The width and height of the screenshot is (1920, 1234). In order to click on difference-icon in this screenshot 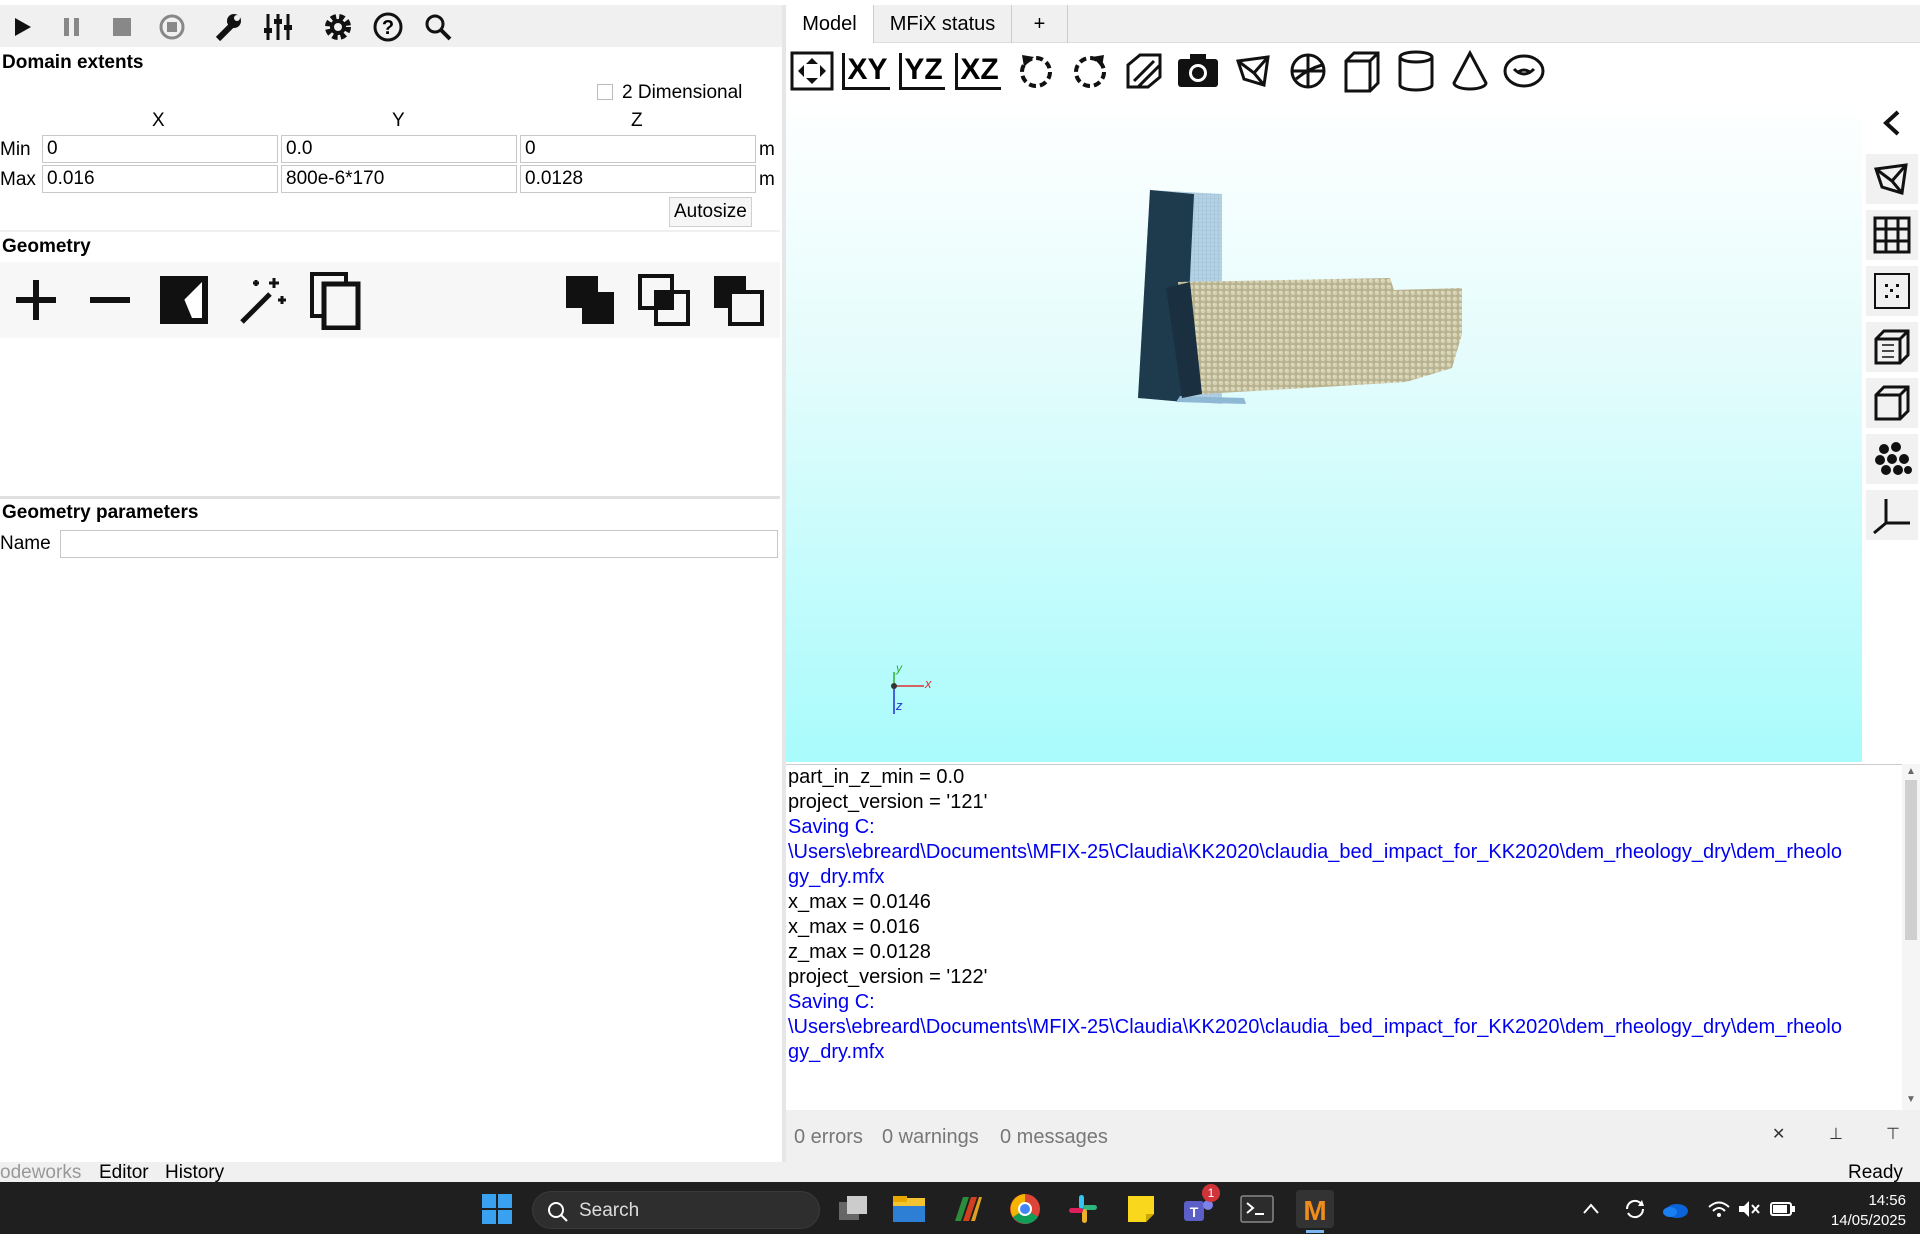, I will do `click(738, 300)`.